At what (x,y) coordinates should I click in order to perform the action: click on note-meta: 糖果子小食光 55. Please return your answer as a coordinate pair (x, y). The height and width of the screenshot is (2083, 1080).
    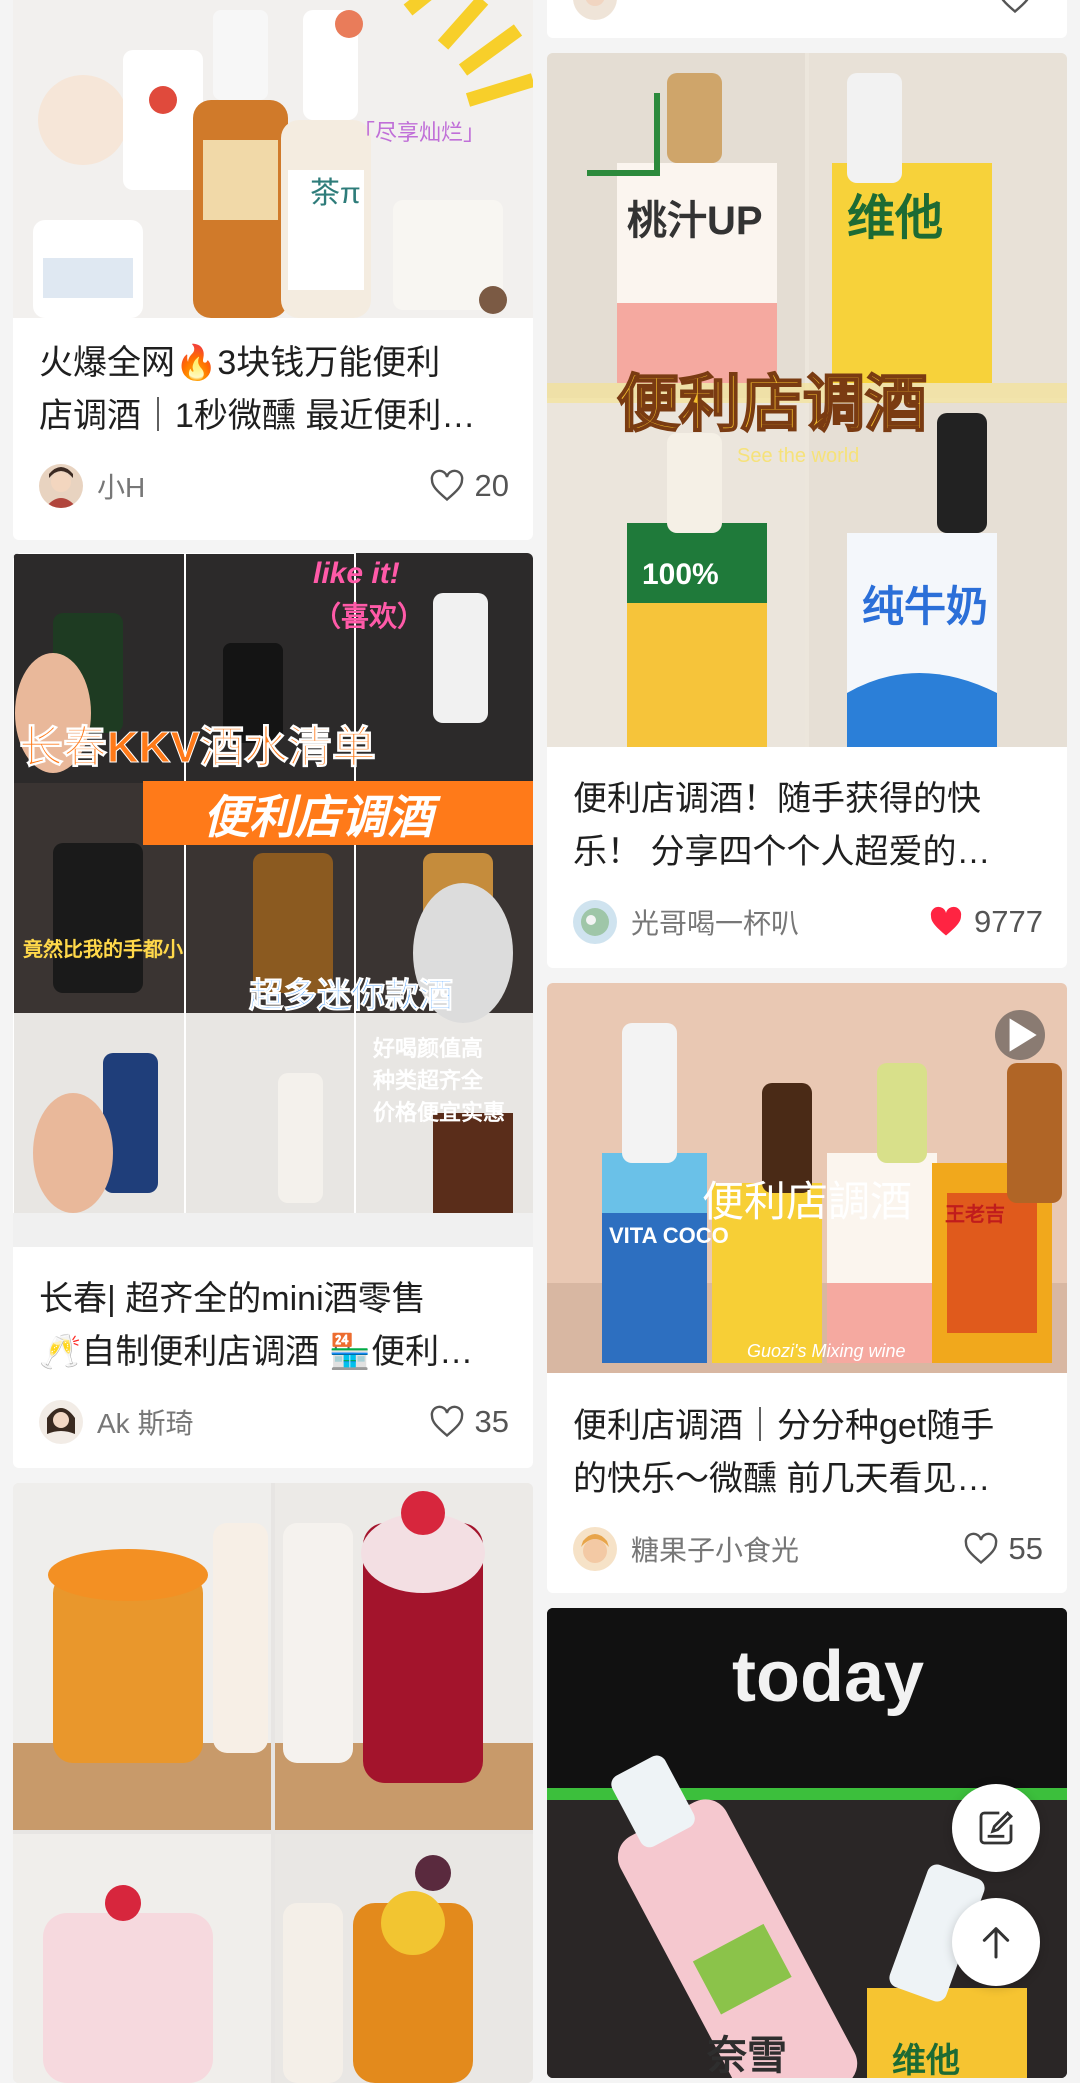
    Looking at the image, I should click on (808, 1549).